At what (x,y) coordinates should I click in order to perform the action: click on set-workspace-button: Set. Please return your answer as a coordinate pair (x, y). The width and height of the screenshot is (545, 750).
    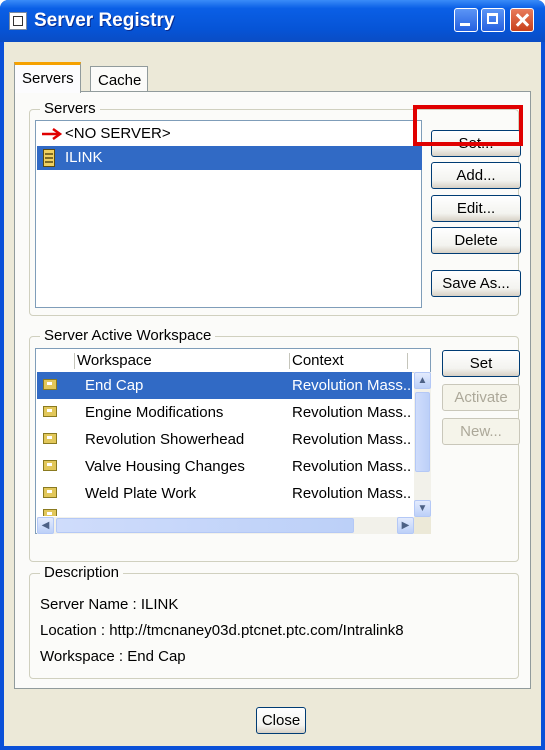
    Looking at the image, I should click on (481, 363).